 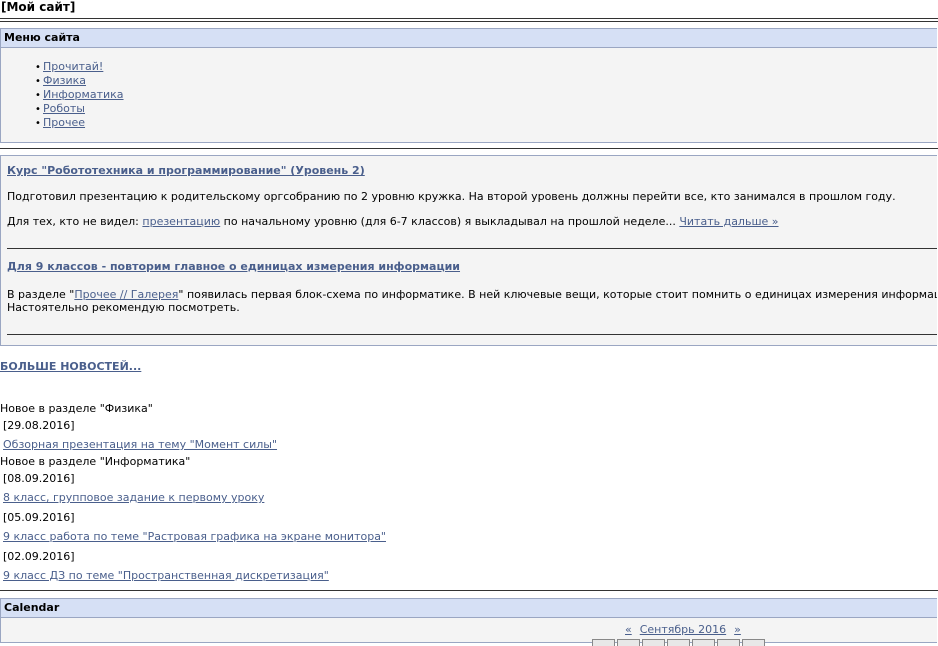 I want to click on entry-date: [02.09.2016], so click(x=39, y=556).